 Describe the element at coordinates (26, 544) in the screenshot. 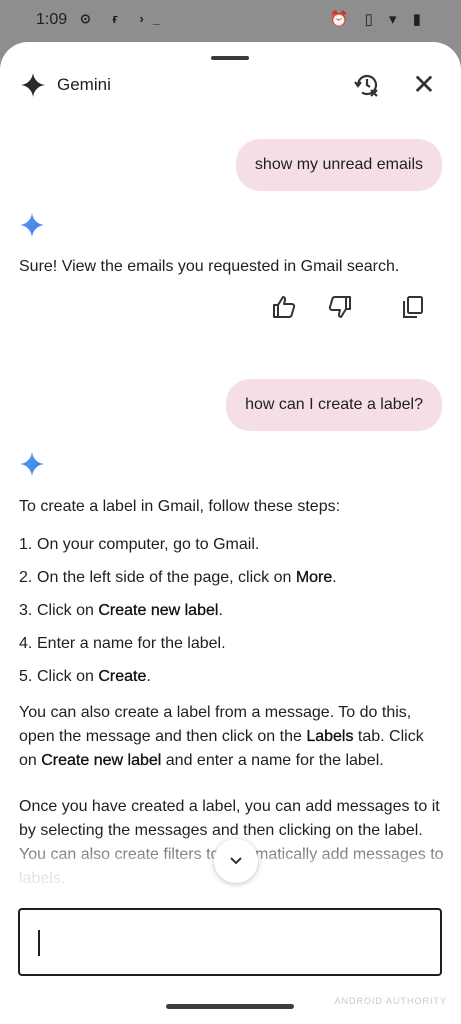

I see `step-number: 1.` at that location.